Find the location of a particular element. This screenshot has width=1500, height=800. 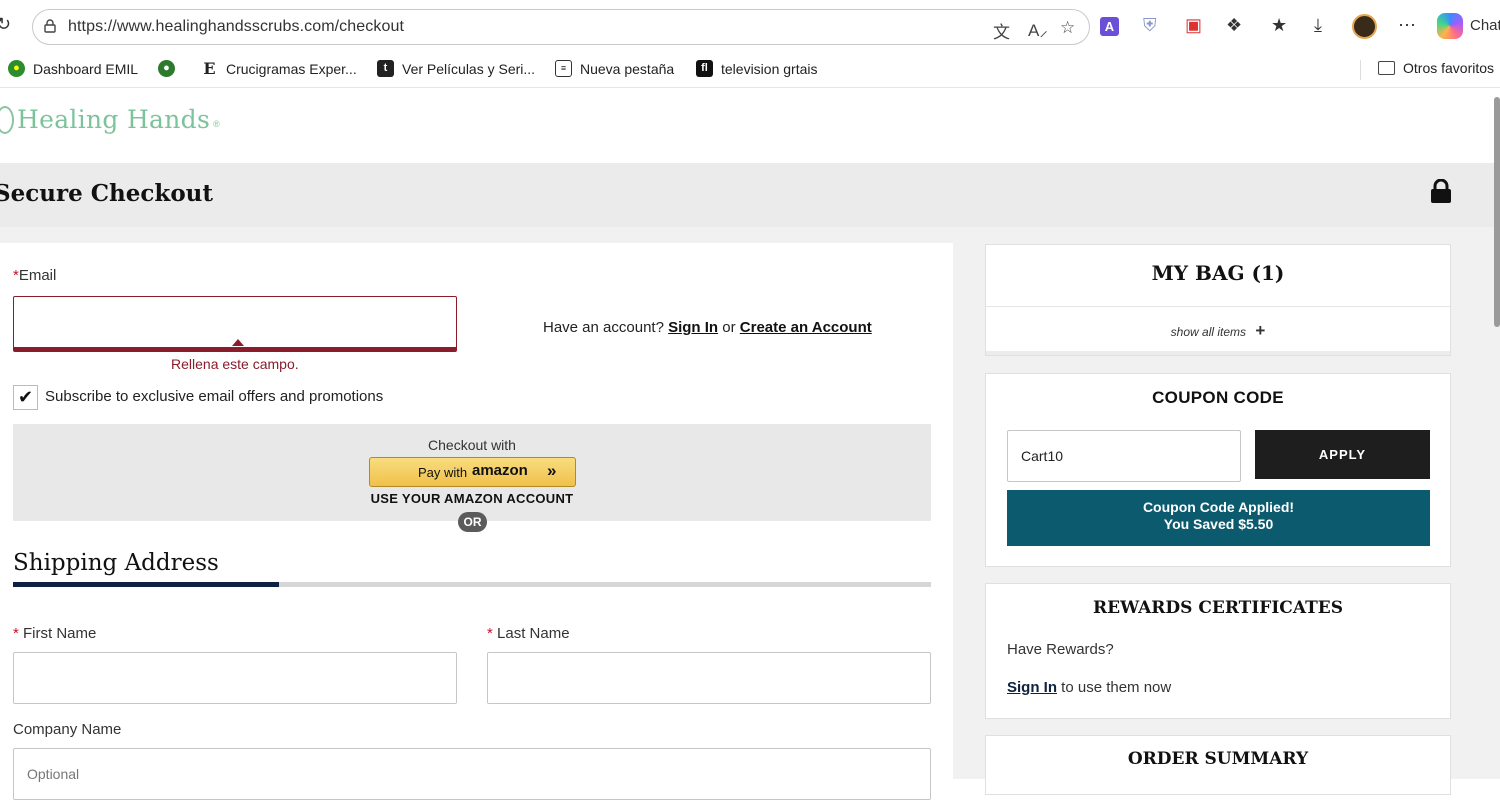

favorites-icon: ★ is located at coordinates (1279, 25).